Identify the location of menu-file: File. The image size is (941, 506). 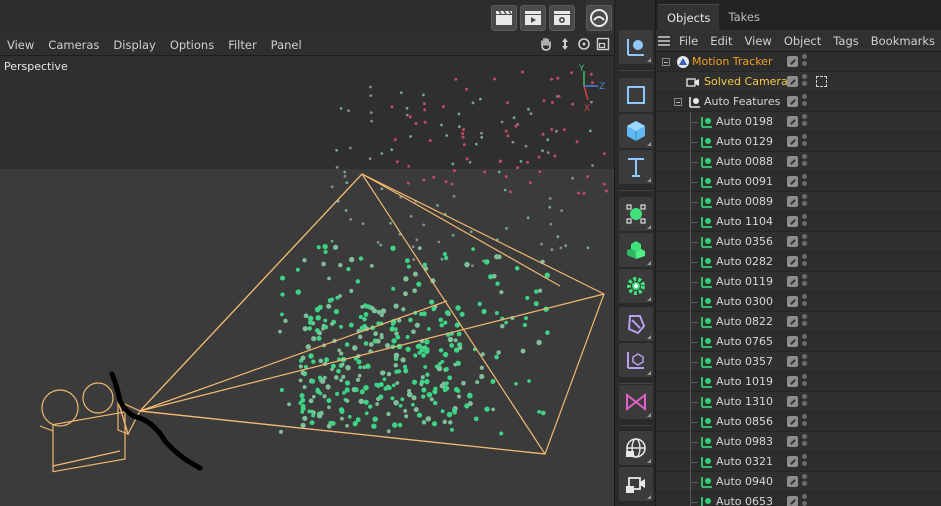
(688, 41).